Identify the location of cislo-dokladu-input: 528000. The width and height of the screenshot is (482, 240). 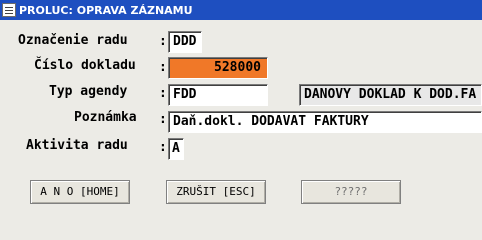
(218, 68).